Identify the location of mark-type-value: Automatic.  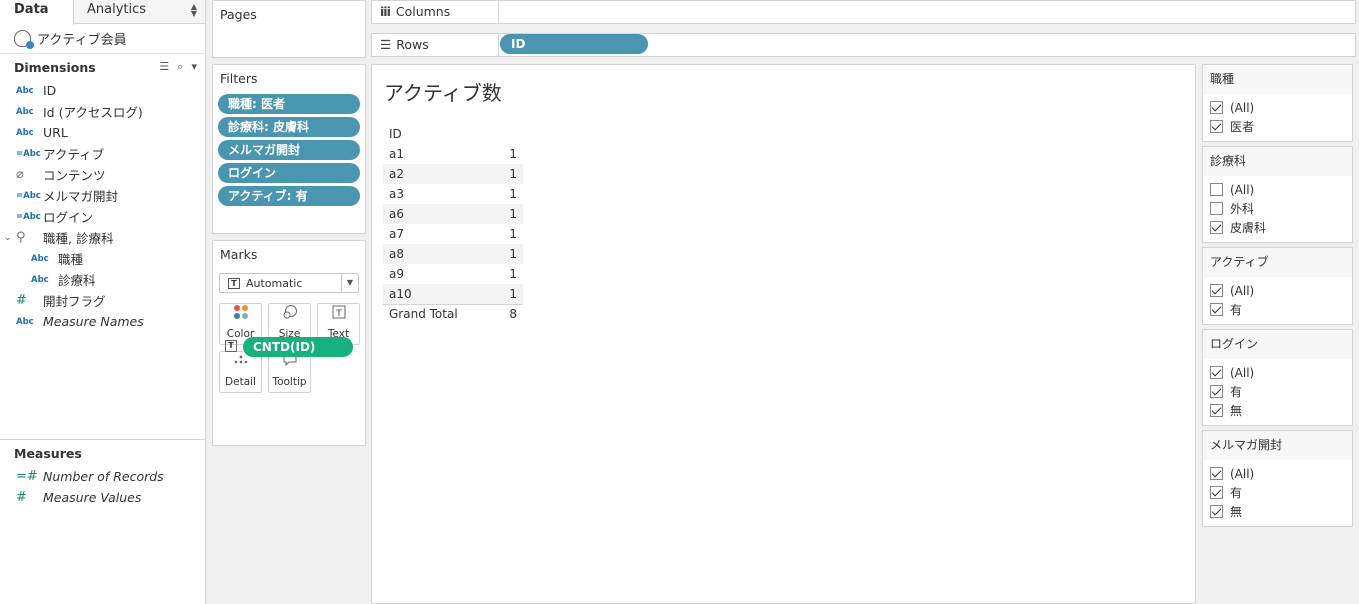
(274, 283).